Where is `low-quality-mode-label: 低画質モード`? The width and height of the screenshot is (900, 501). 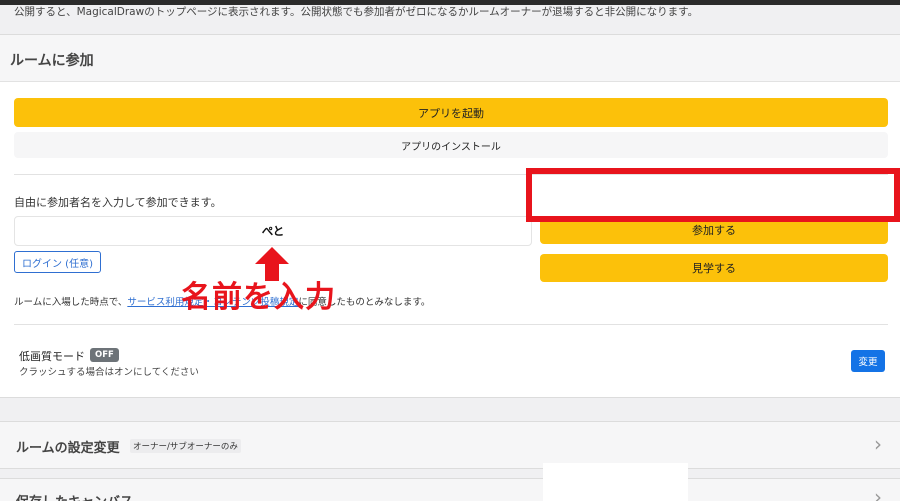 low-quality-mode-label: 低画質モード is located at coordinates (52, 356).